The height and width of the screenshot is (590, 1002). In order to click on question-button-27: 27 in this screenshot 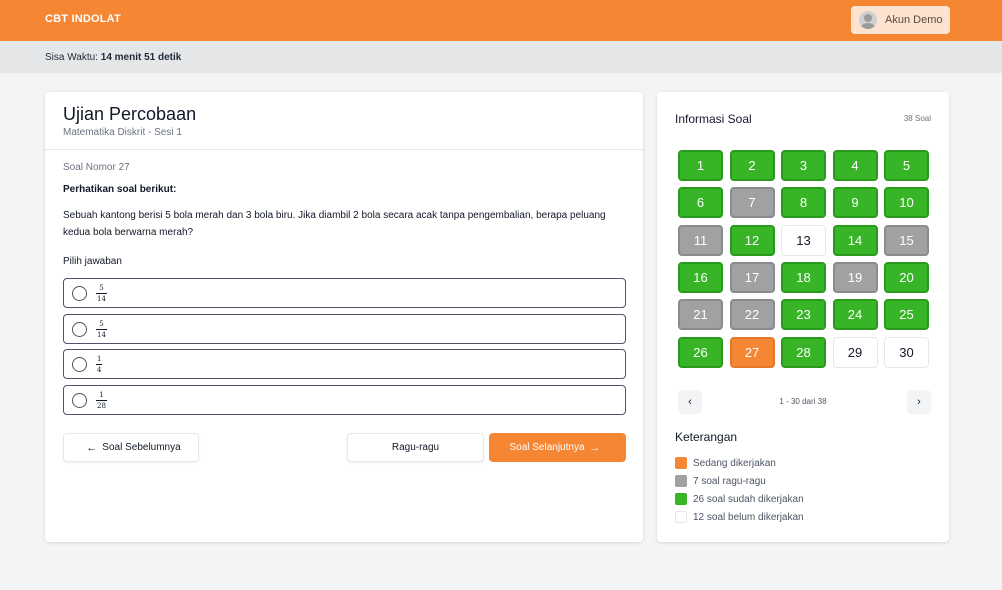, I will do `click(752, 352)`.